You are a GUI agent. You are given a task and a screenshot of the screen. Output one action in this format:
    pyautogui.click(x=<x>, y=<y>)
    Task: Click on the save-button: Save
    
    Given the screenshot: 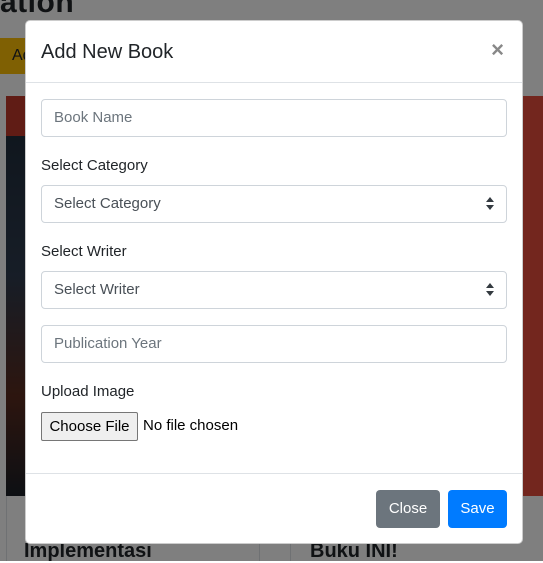 What is the action you would take?
    pyautogui.click(x=477, y=509)
    